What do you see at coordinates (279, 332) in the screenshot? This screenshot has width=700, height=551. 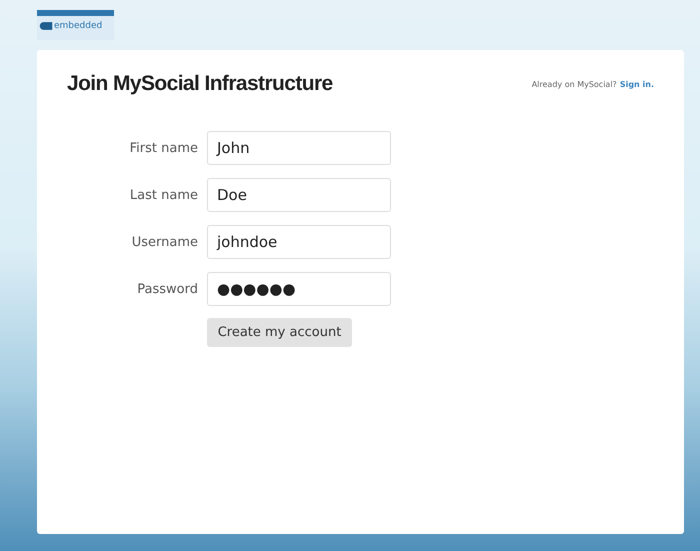 I see `create-account-button: Create my account` at bounding box center [279, 332].